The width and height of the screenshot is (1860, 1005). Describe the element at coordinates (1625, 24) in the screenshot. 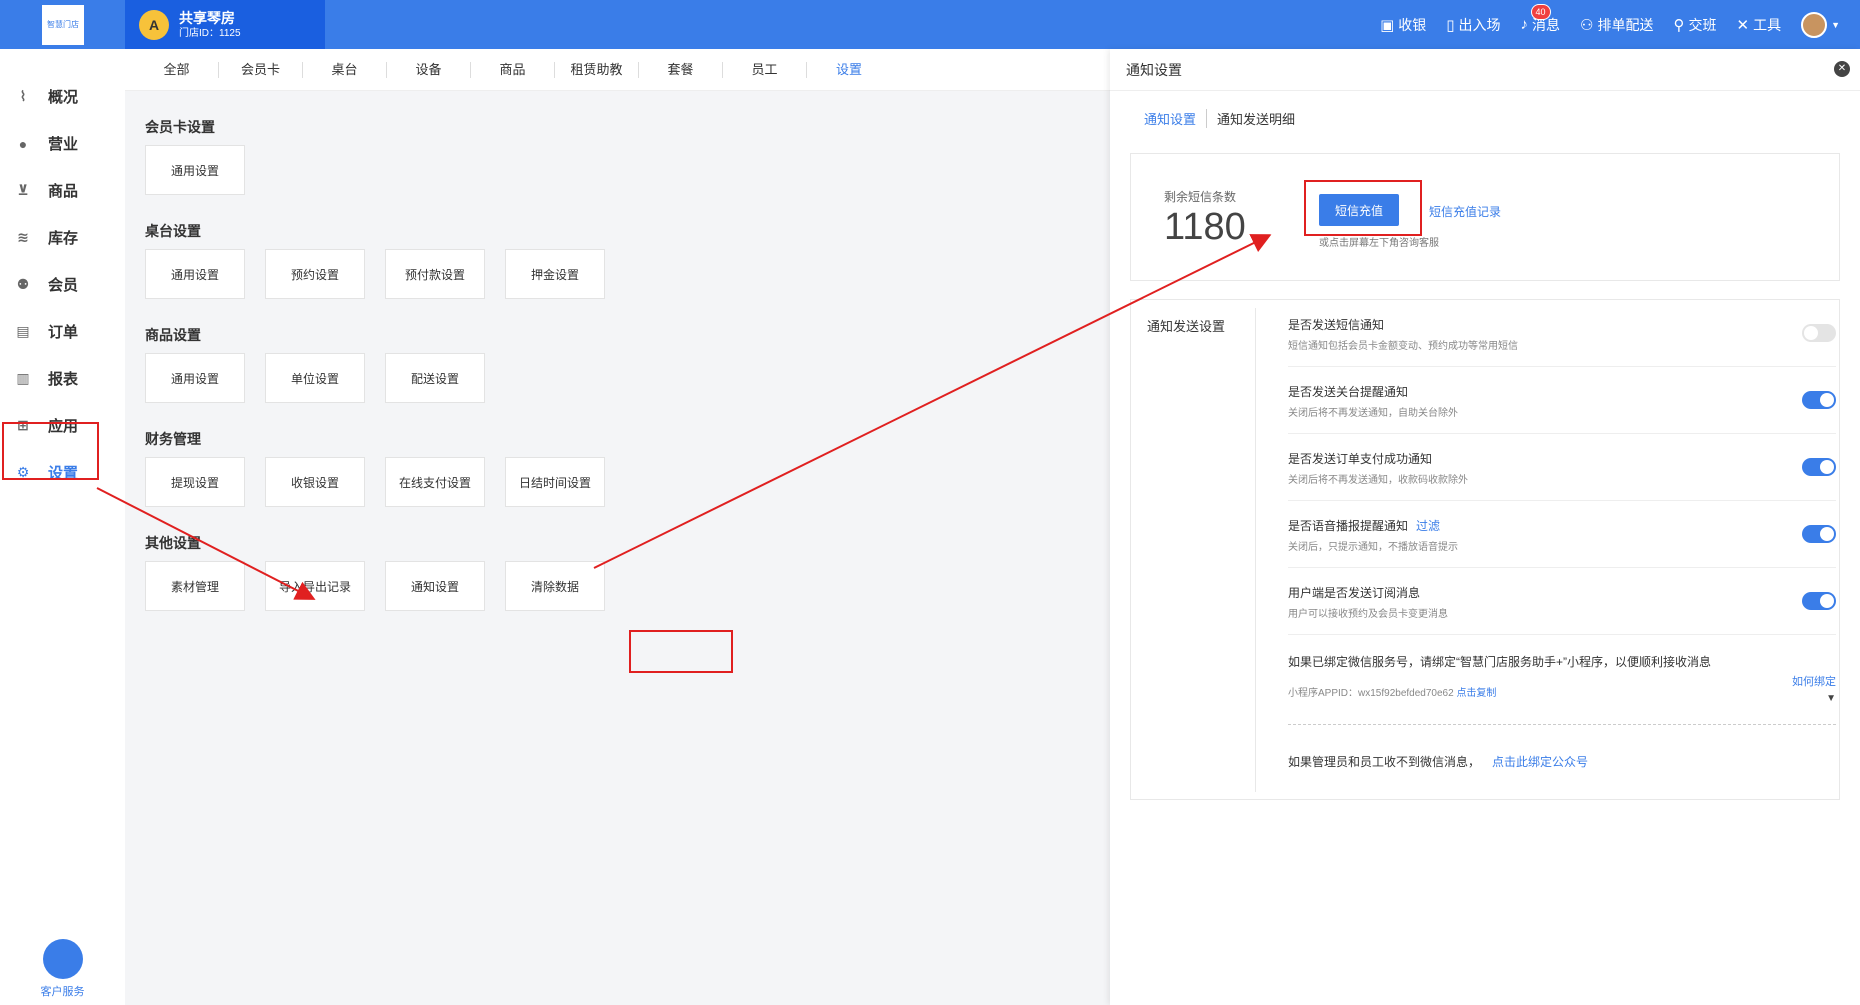

I see `dispatch-label: 排单配送` at that location.